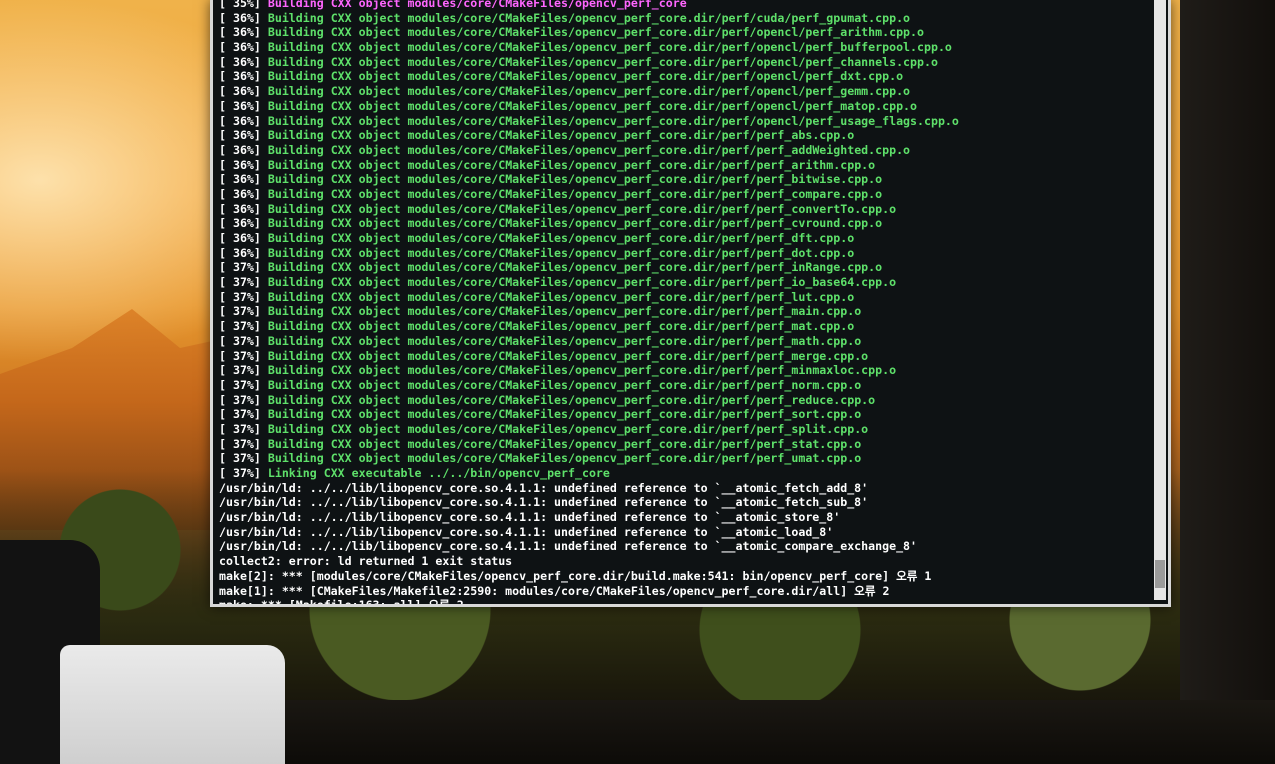 This screenshot has width=1275, height=764. Describe the element at coordinates (1160, 574) in the screenshot. I see `scrollbar-thumb` at that location.